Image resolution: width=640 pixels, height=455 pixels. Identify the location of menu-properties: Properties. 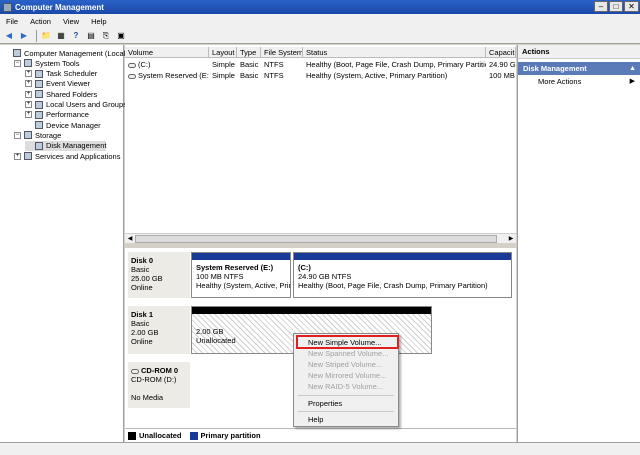
(346, 403).